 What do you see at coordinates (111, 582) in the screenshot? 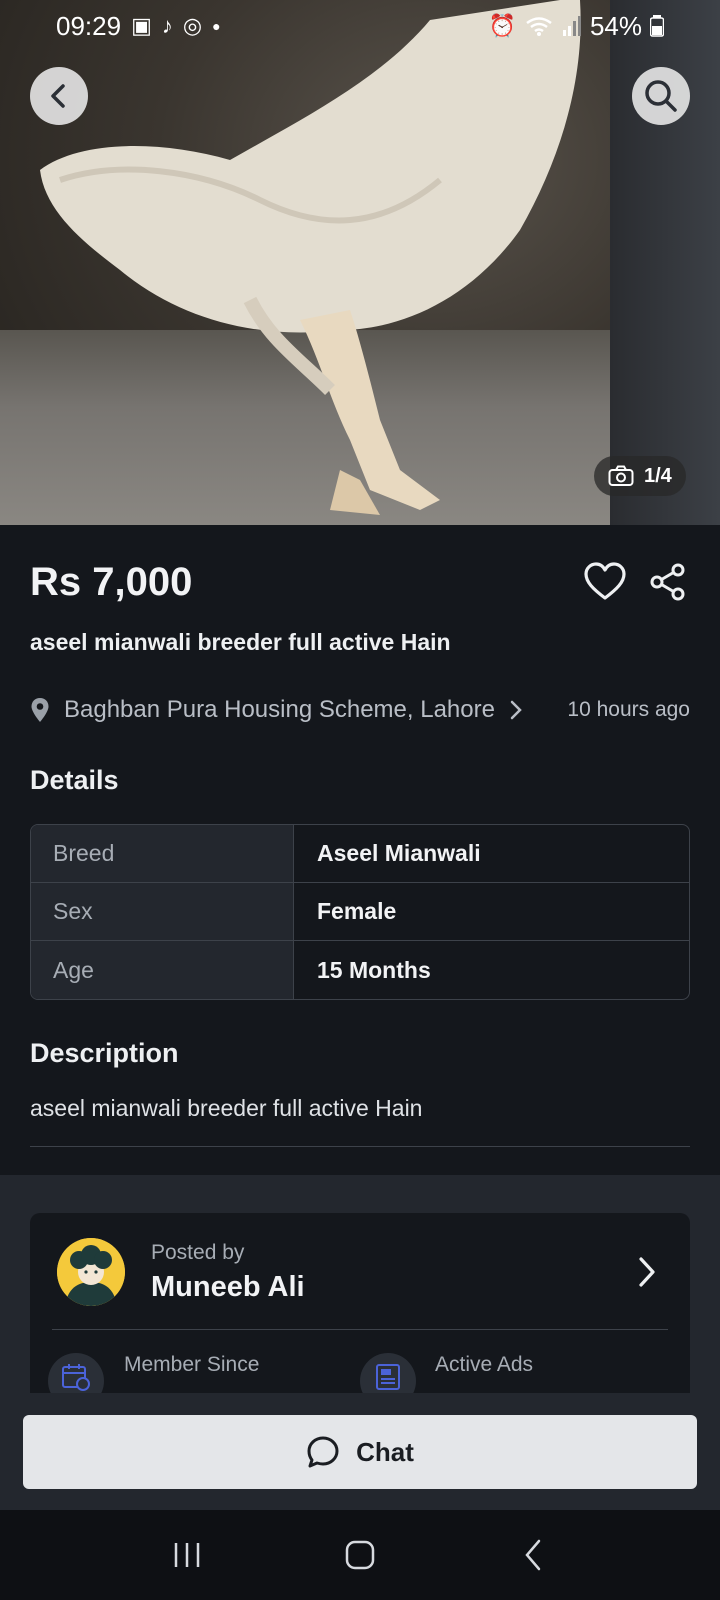
I see `price: Rs 7,000` at bounding box center [111, 582].